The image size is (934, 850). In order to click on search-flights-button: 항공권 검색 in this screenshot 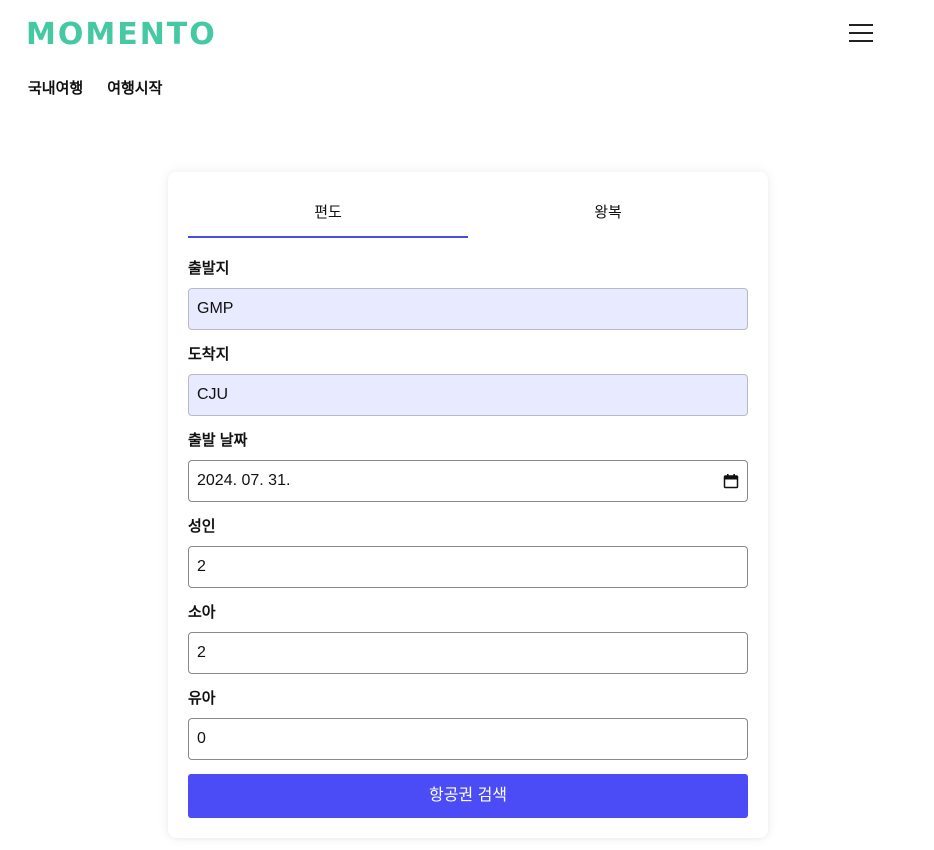, I will do `click(468, 796)`.